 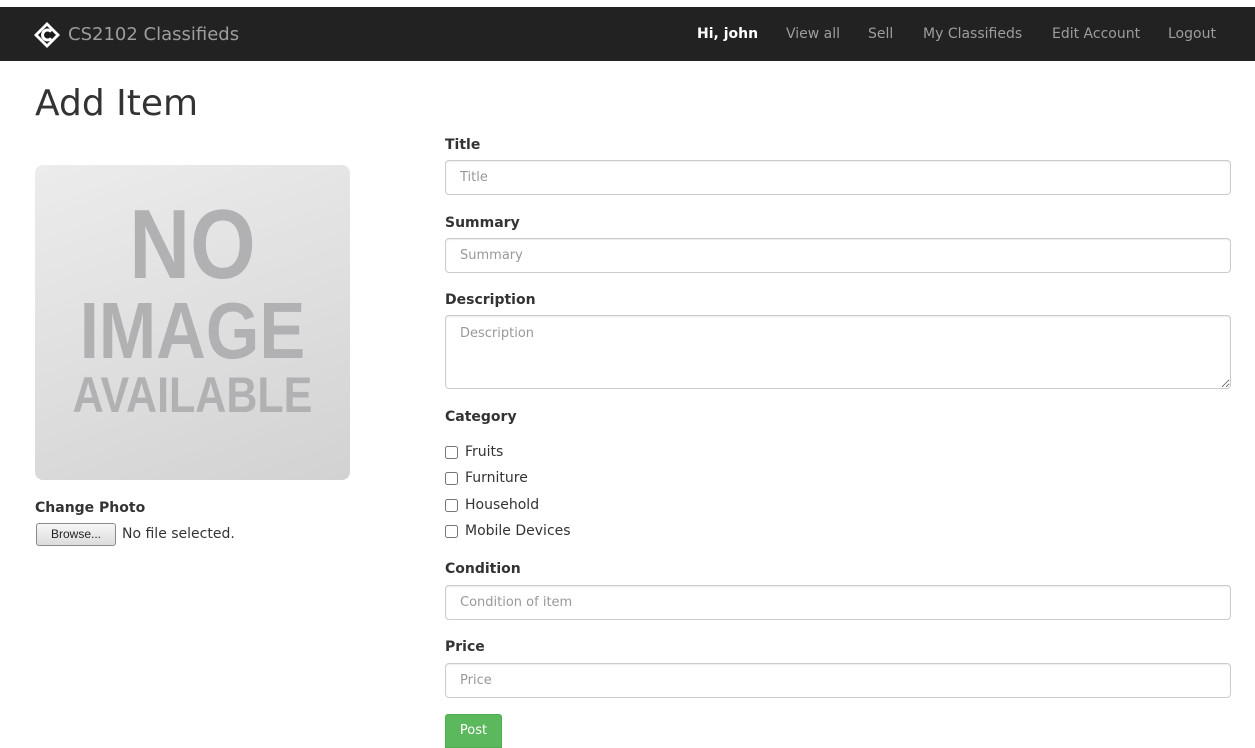 What do you see at coordinates (838, 177) in the screenshot?
I see `title-input` at bounding box center [838, 177].